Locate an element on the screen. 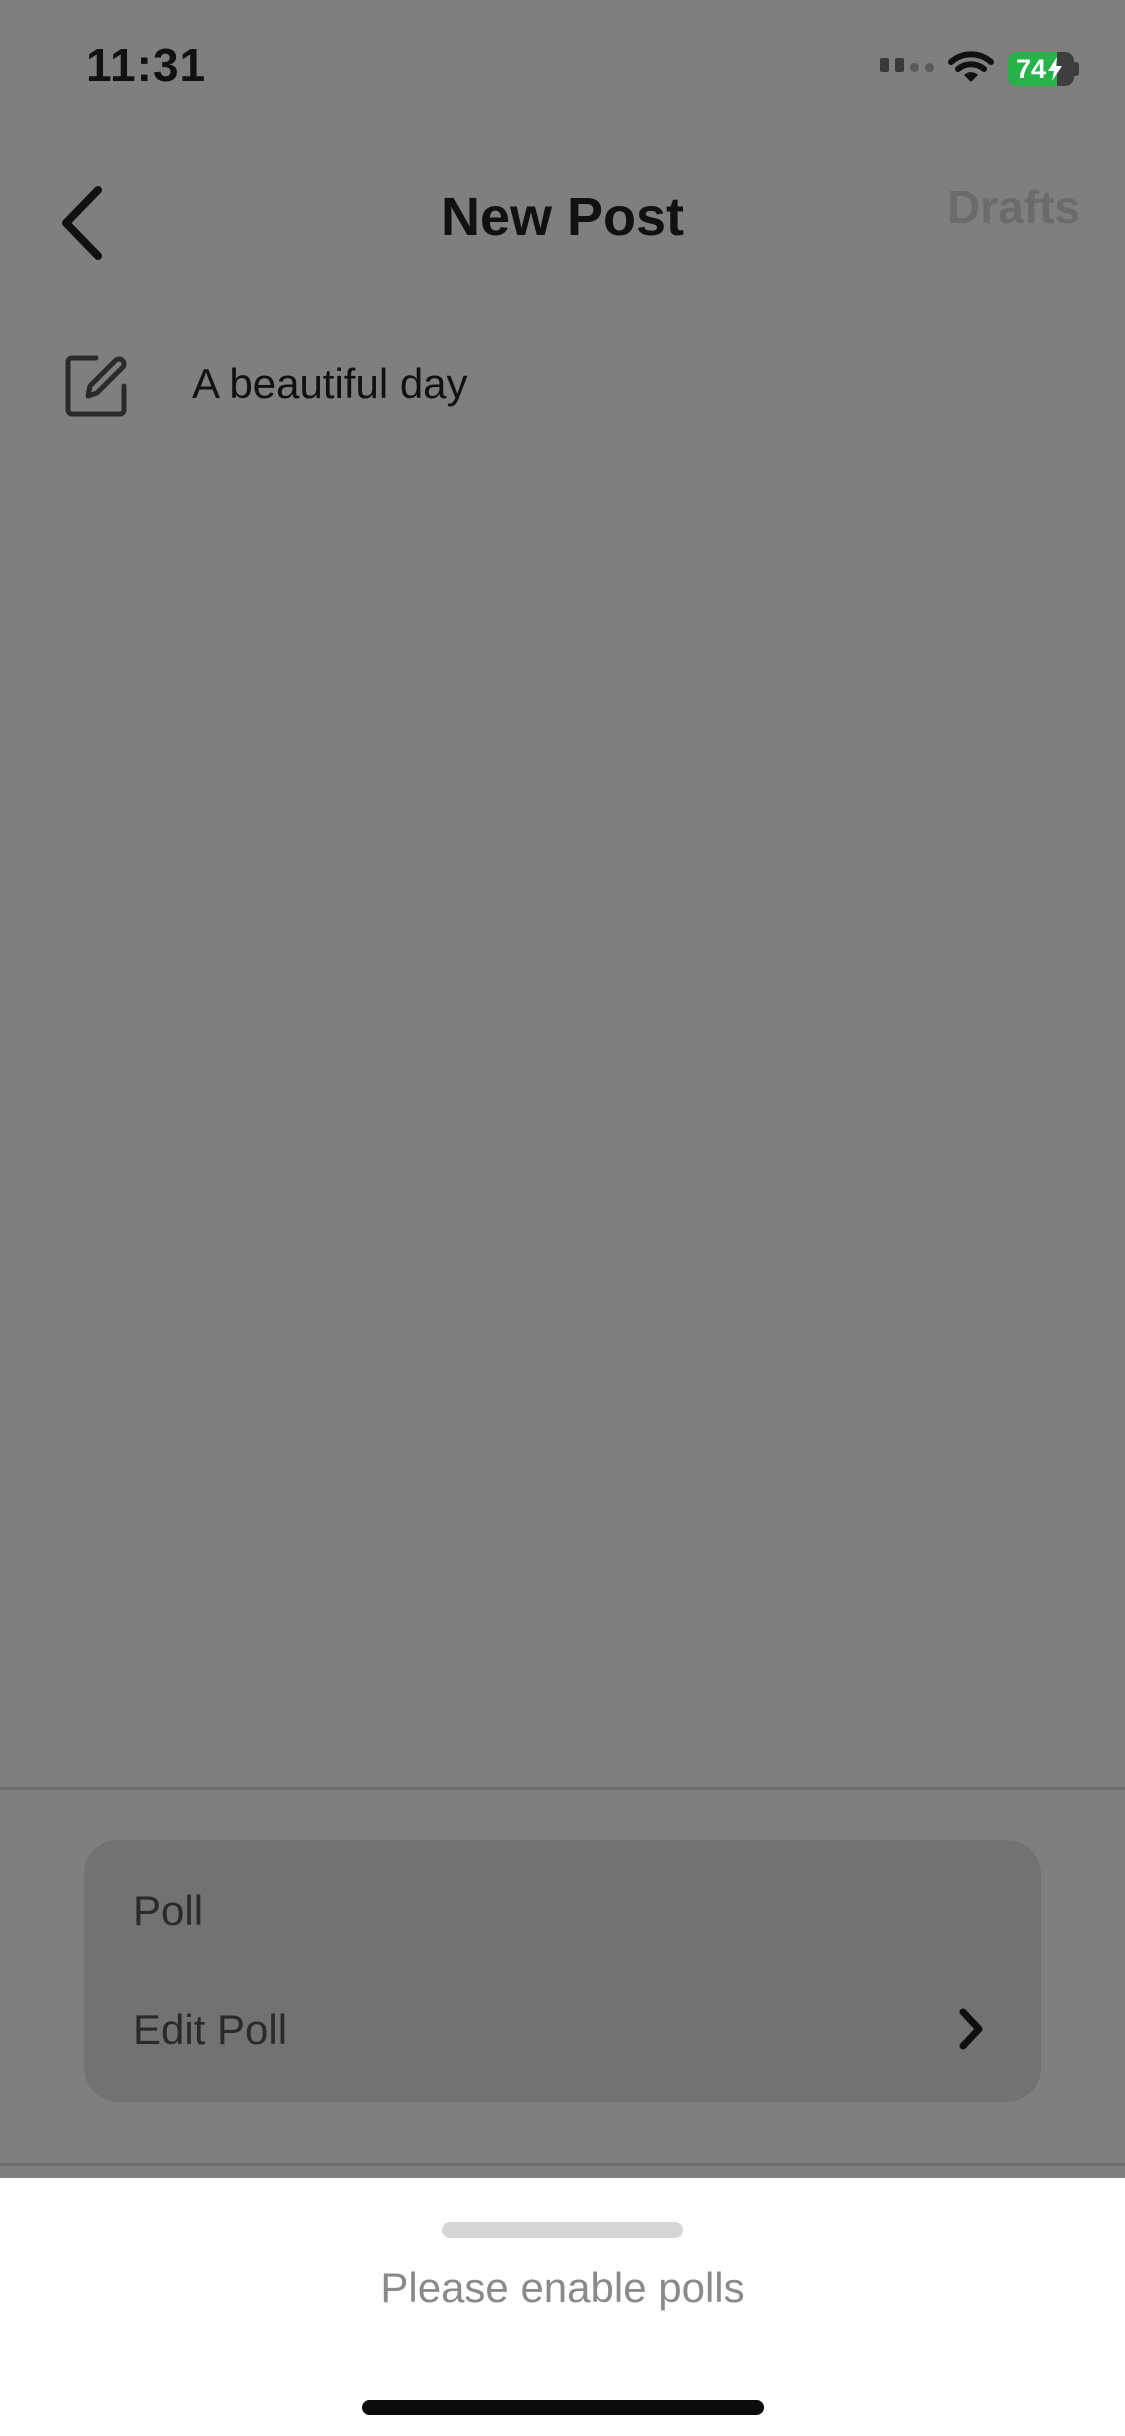 Image resolution: width=1125 pixels, height=2436 pixels. sheet-message: Please enable polls is located at coordinates (562, 2287).